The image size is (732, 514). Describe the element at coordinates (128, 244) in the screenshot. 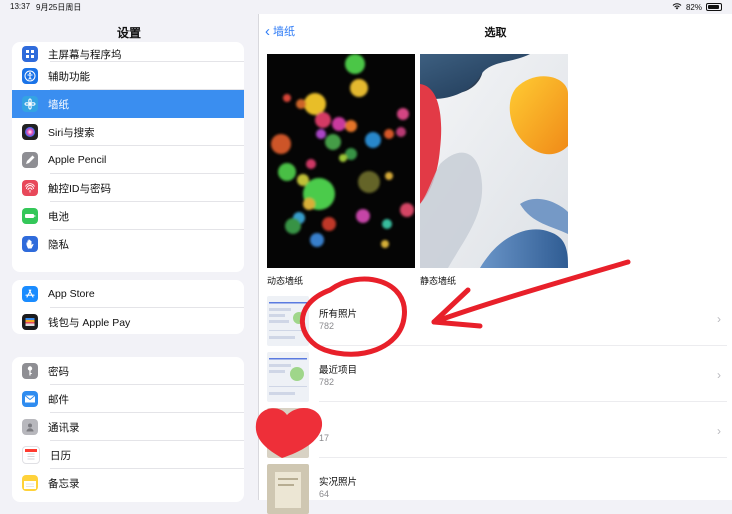

I see `sidebar-item-privacy: 隐私` at that location.